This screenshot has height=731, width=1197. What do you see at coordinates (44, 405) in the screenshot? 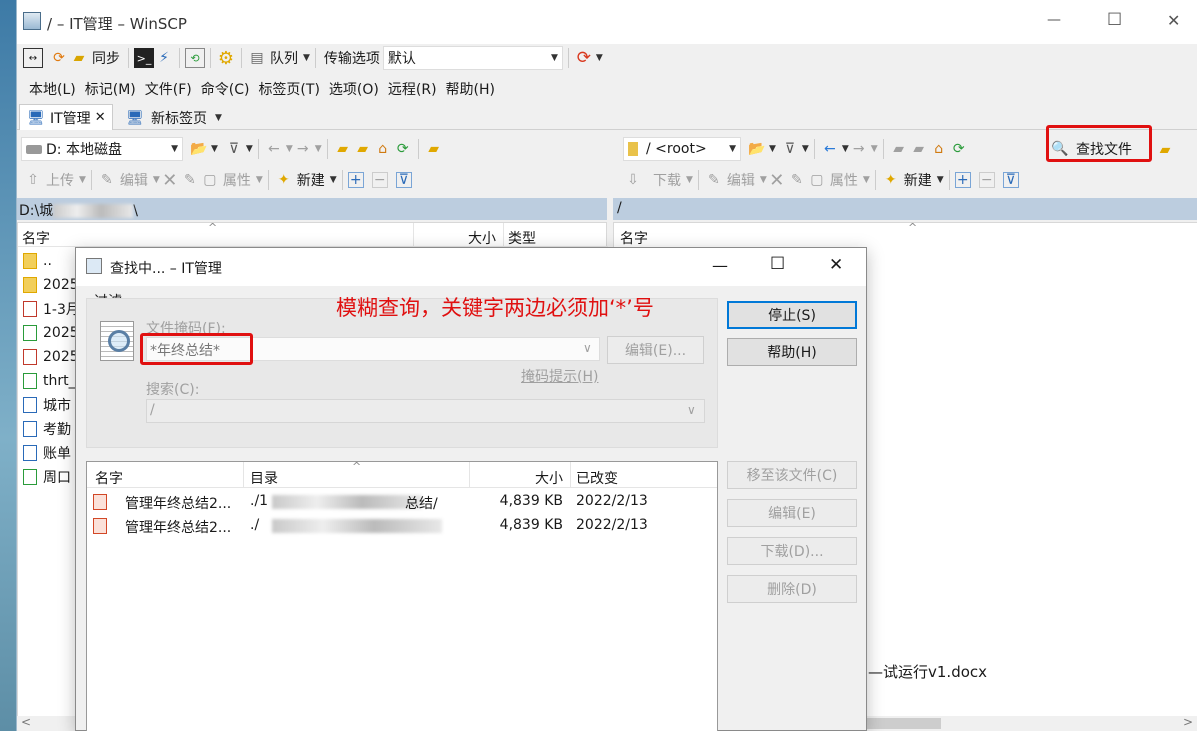
I see `local-file-row: 城市` at bounding box center [44, 405].